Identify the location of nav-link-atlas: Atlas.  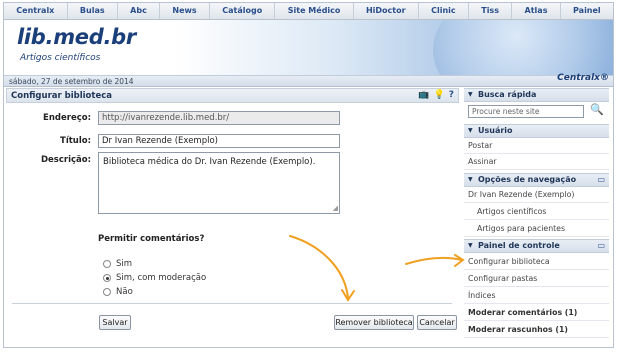
(536, 11).